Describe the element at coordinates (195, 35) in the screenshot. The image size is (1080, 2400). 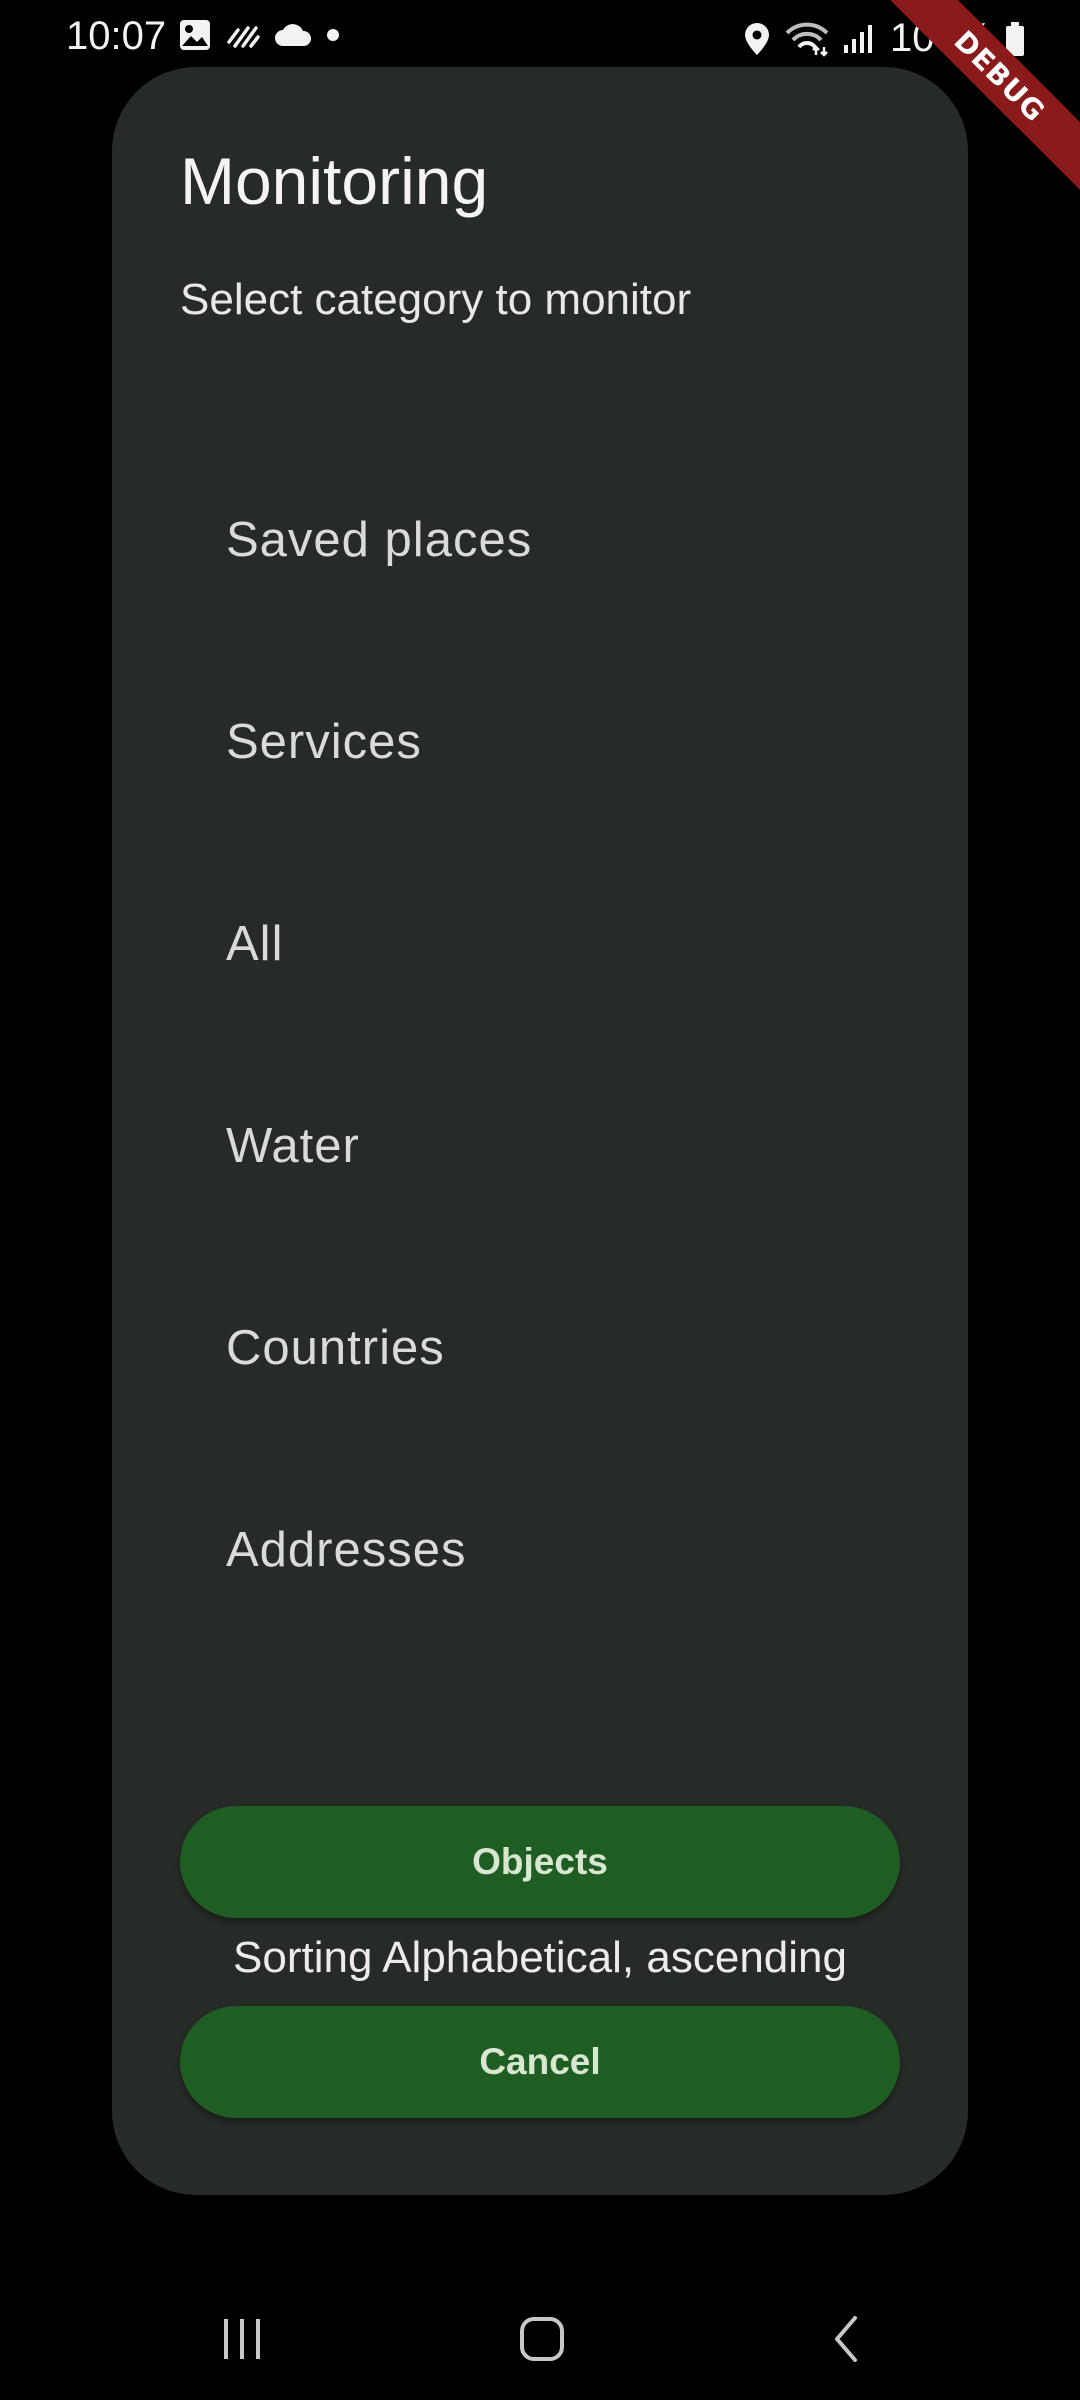
I see `gallery-icon` at that location.